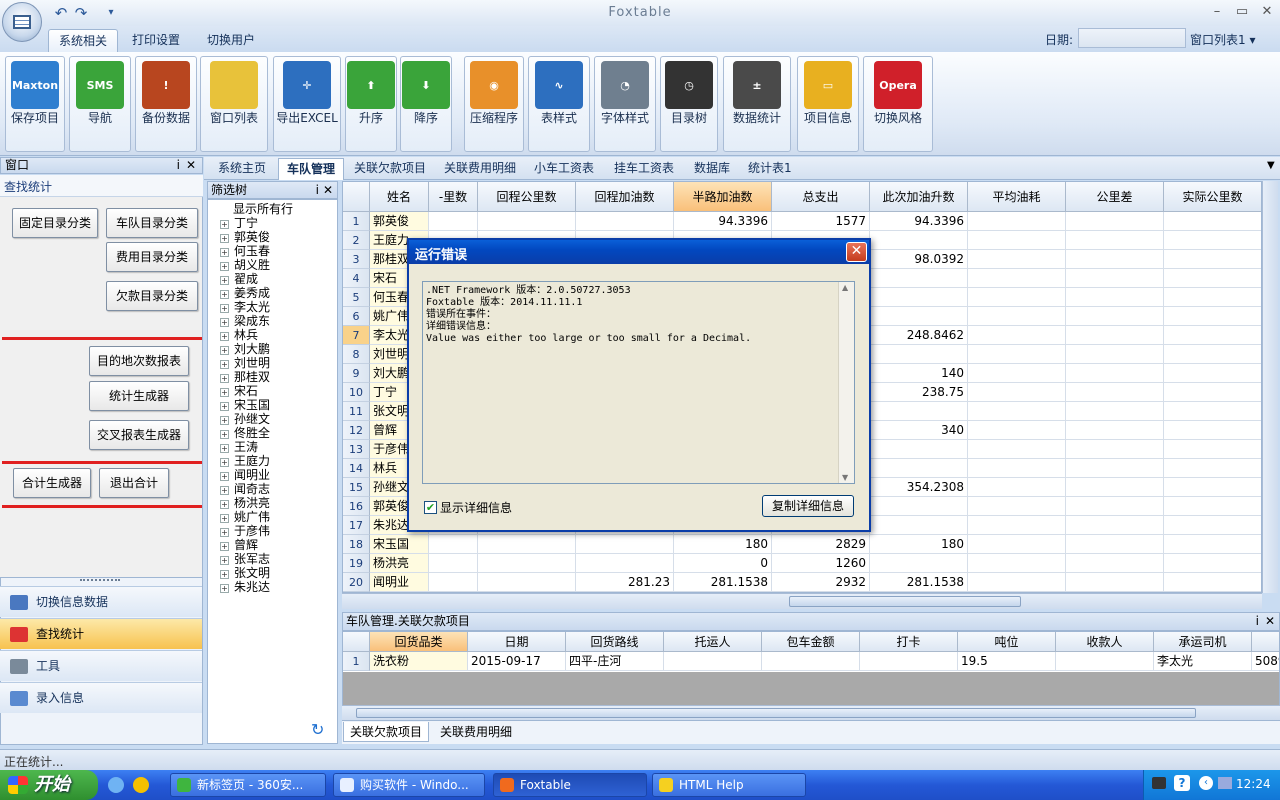 The width and height of the screenshot is (1280, 800). I want to click on row-number: 3, so click(356, 259).